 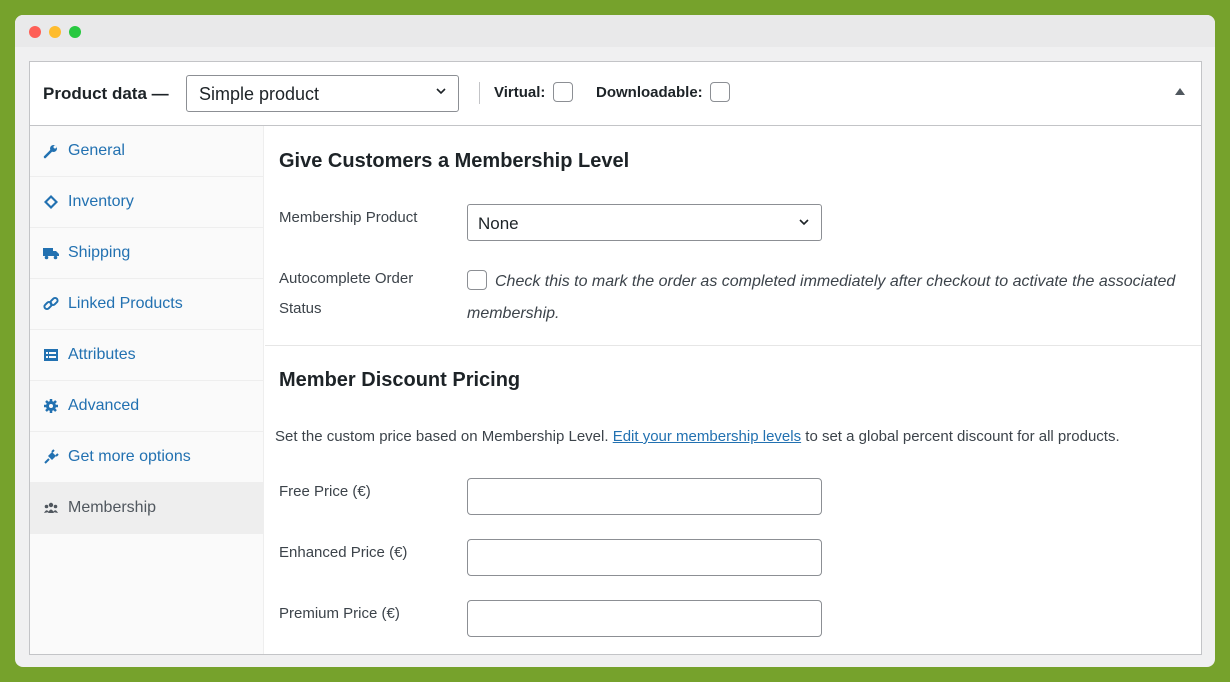 What do you see at coordinates (644, 618) in the screenshot?
I see `premium-price-input` at bounding box center [644, 618].